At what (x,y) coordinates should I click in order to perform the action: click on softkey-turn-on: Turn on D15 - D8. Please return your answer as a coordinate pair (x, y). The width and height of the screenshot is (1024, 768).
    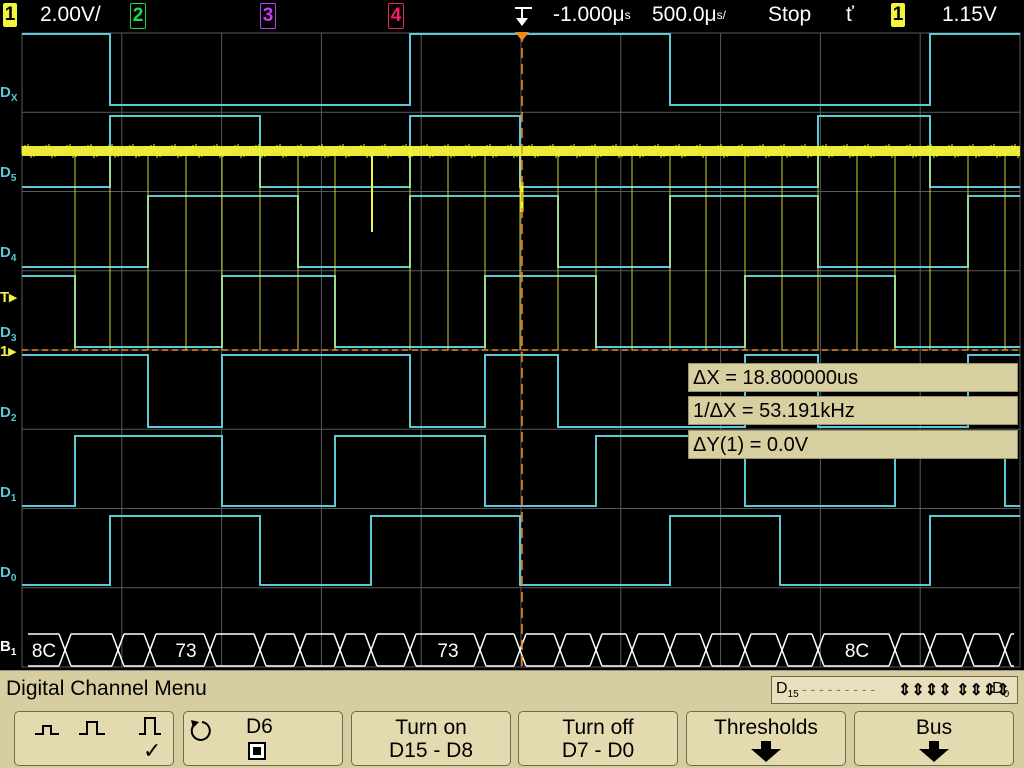
    Looking at the image, I should click on (431, 738).